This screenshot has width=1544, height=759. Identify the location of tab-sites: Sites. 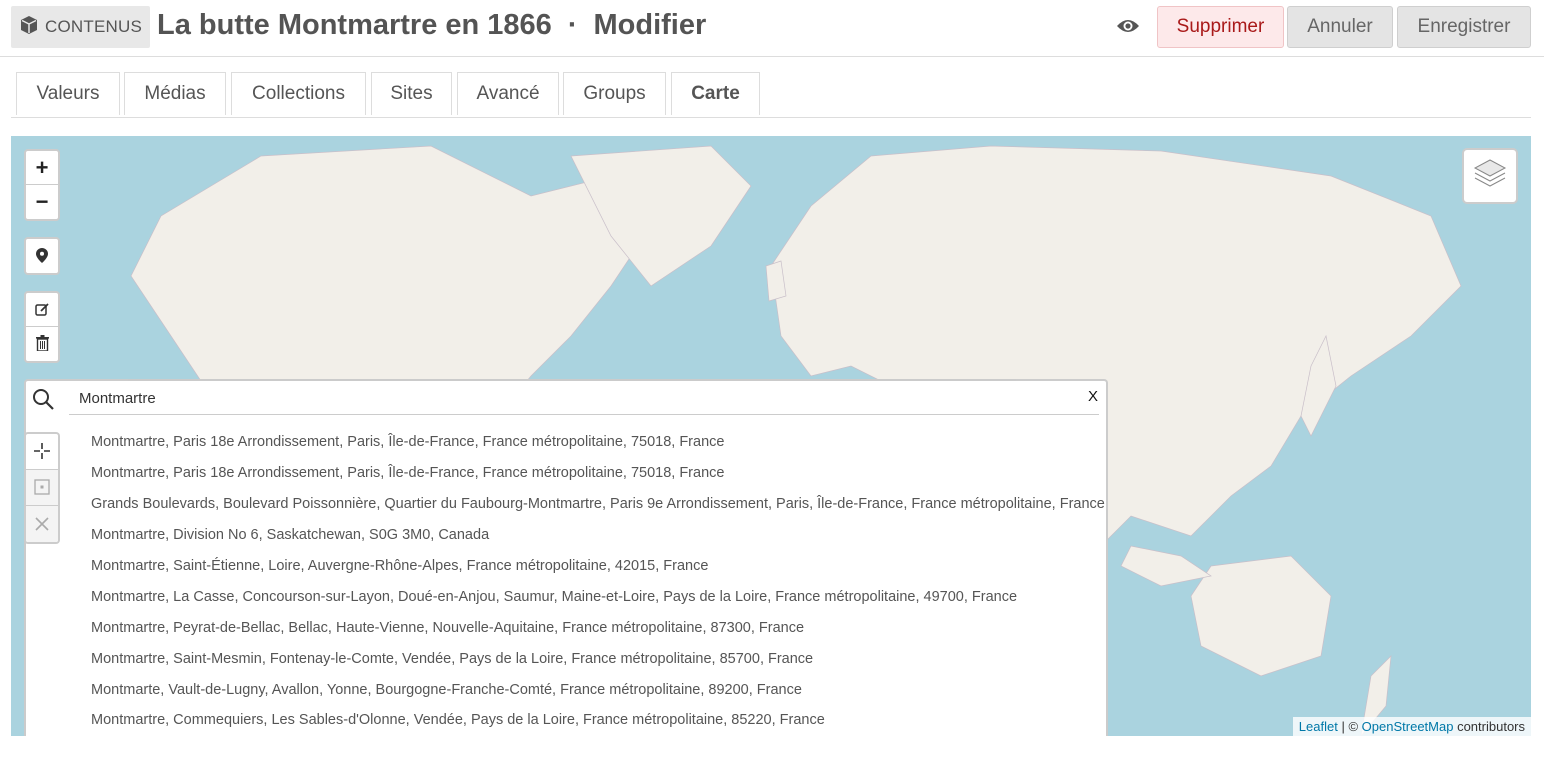
(411, 93).